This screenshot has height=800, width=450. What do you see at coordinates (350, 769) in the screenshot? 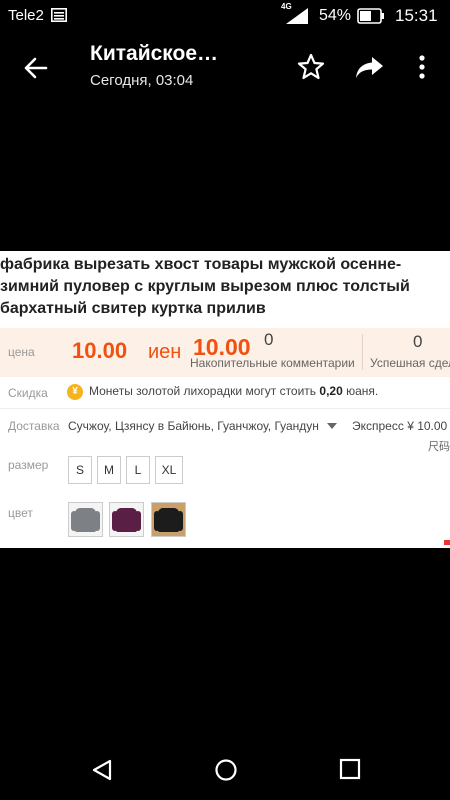
I see `nav-recent-icon` at bounding box center [350, 769].